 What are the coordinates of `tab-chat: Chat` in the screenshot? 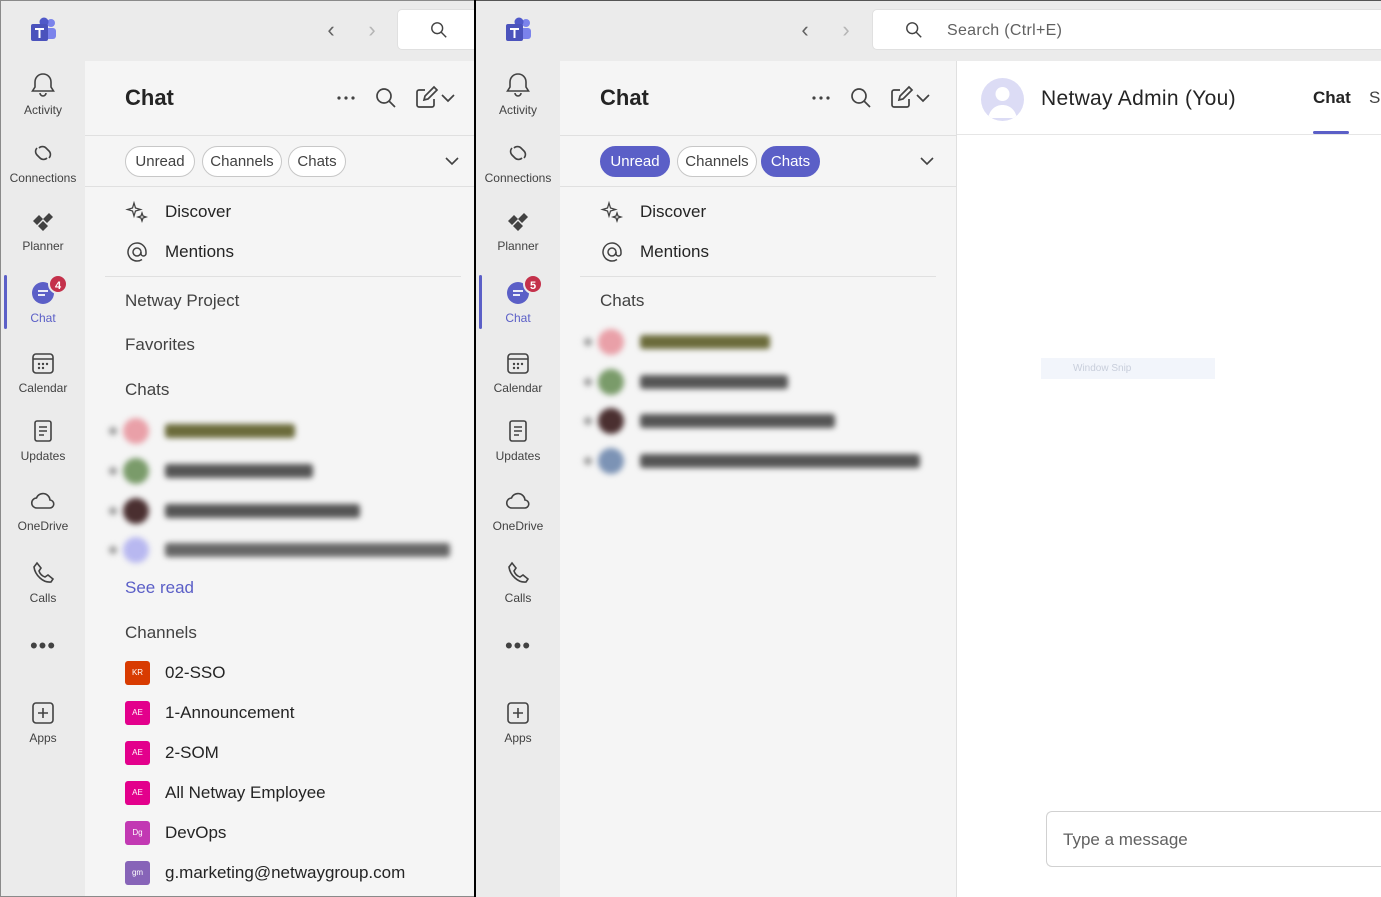 It's located at (1332, 98).